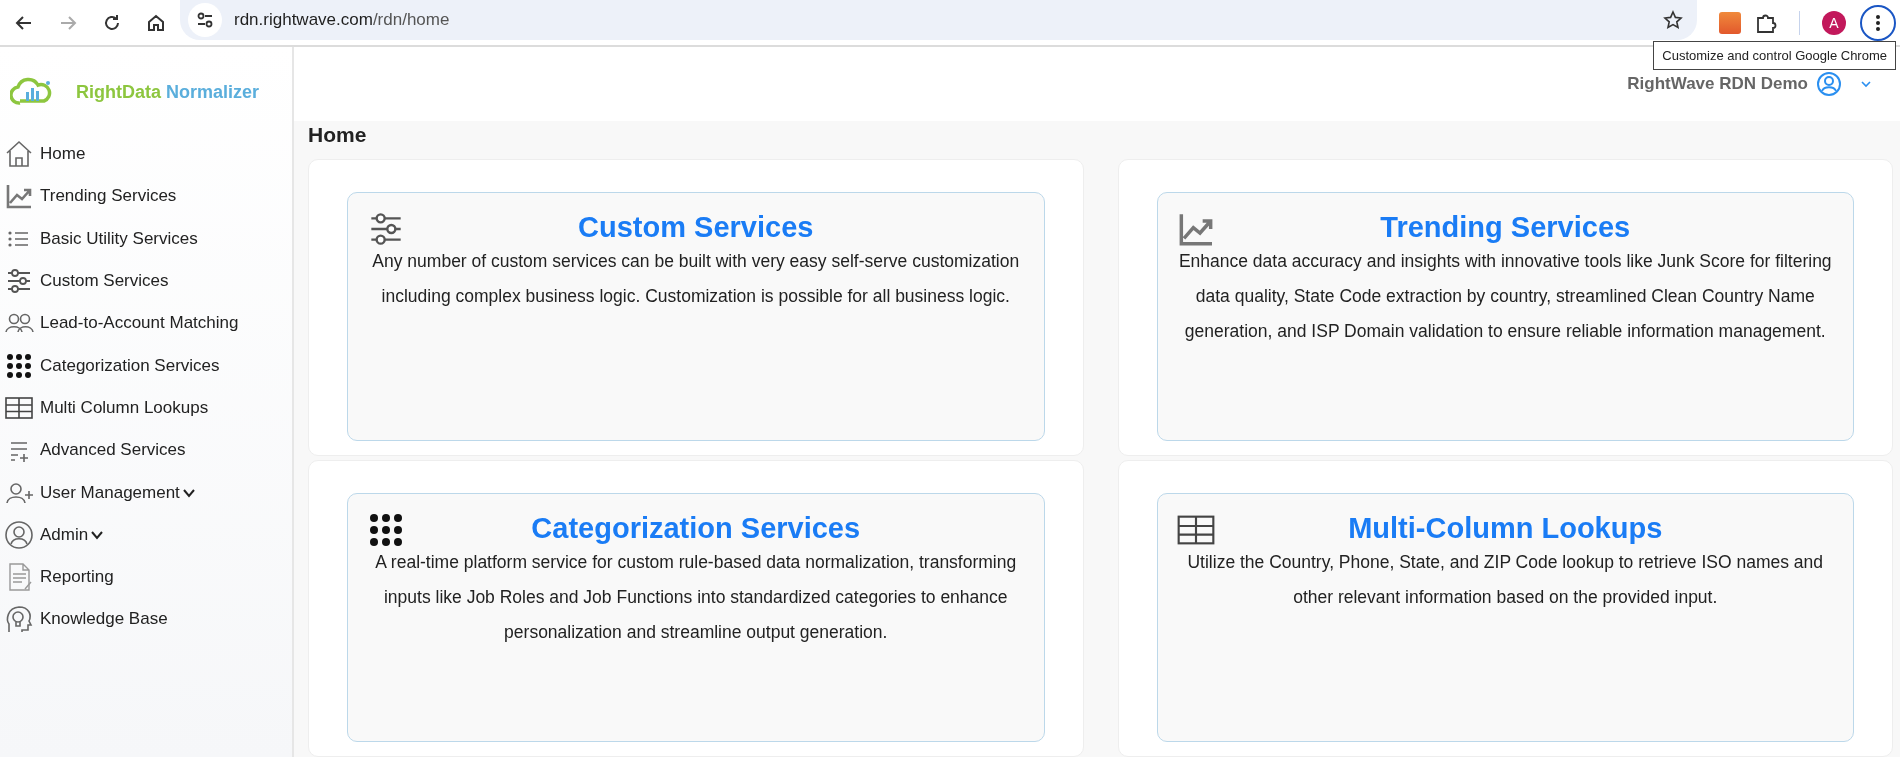  What do you see at coordinates (110, 492) in the screenshot?
I see `nav-item: User Management` at bounding box center [110, 492].